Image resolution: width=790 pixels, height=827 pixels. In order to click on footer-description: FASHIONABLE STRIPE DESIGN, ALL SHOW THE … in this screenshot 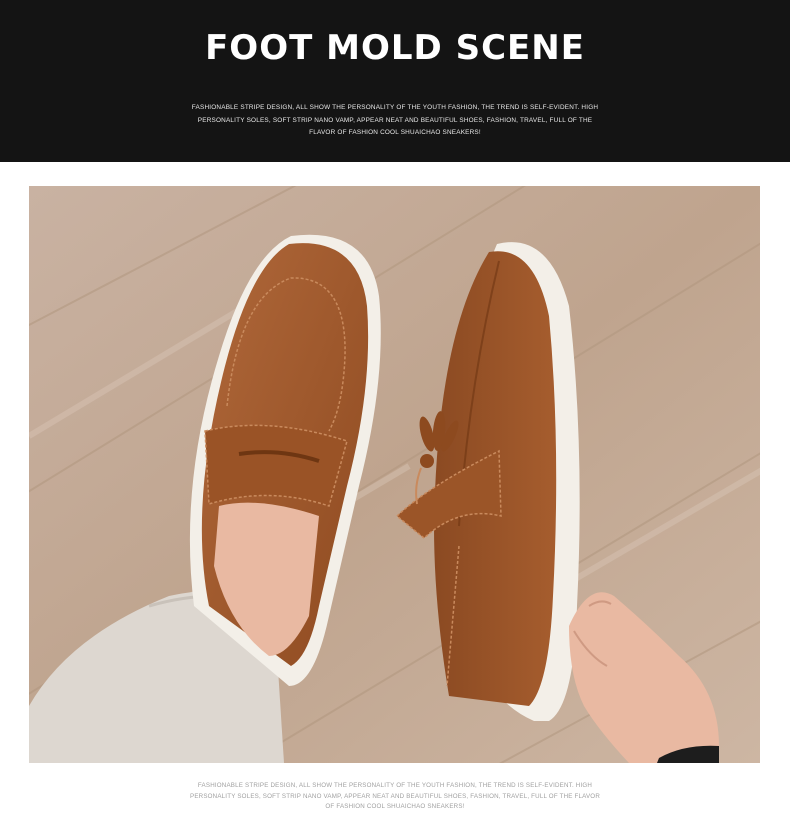, I will do `click(395, 796)`.